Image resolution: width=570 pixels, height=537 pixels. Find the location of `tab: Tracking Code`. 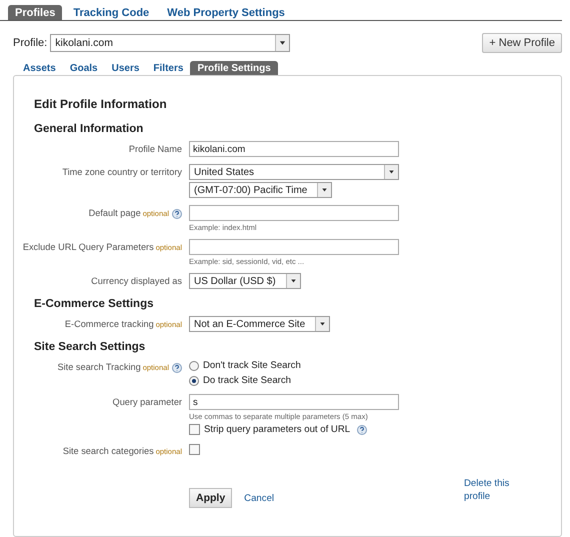

tab: Tracking Code is located at coordinates (111, 12).